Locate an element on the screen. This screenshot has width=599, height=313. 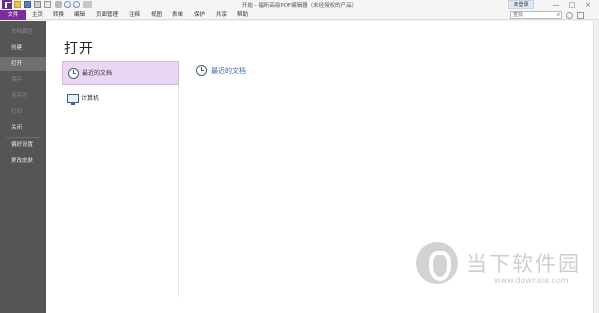
sidebar-item-close: 关闭 is located at coordinates (23, 128).